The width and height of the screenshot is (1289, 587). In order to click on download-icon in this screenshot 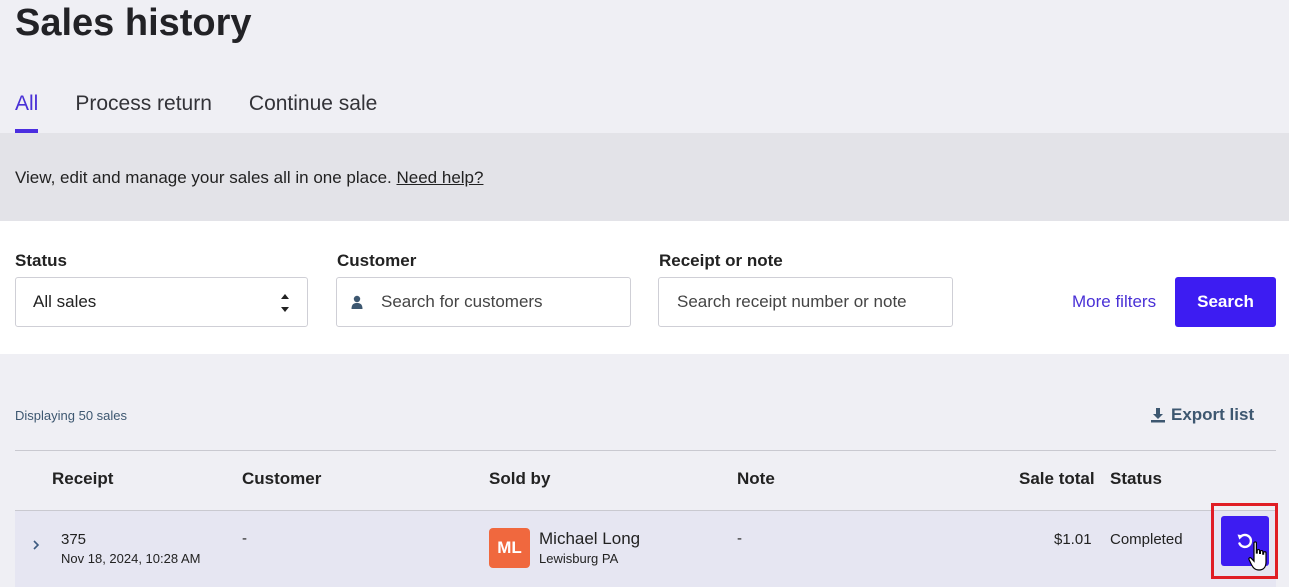, I will do `click(1158, 415)`.